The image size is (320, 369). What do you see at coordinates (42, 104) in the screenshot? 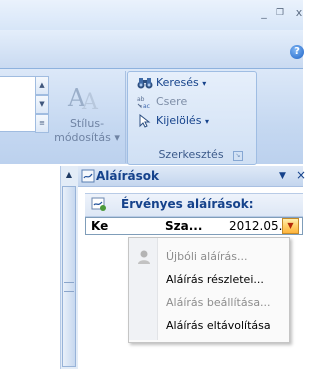
I see `gallery-scroll-down-button: ▼` at bounding box center [42, 104].